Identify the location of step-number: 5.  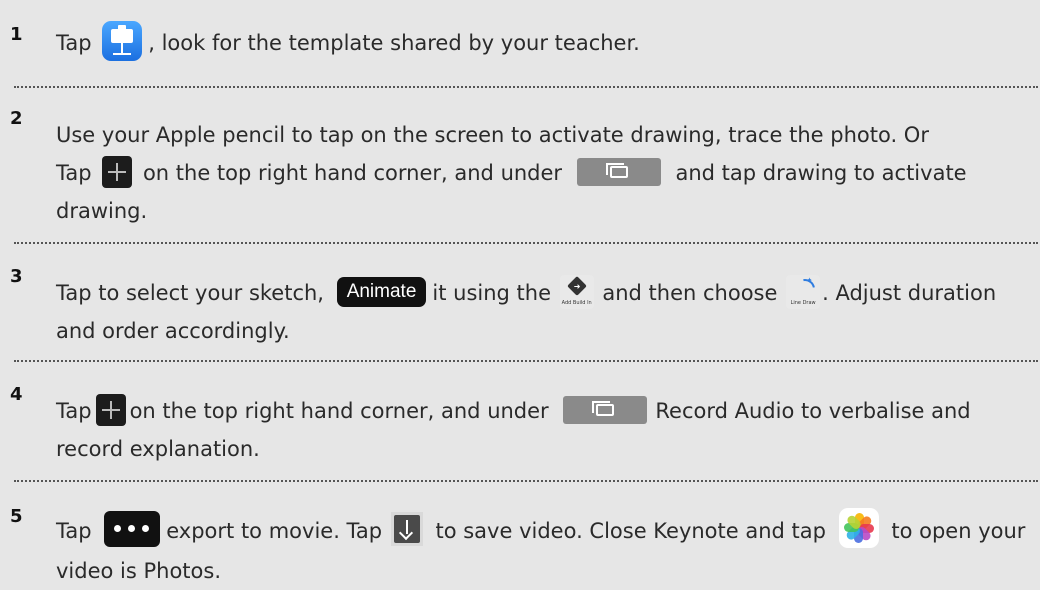
(16, 516).